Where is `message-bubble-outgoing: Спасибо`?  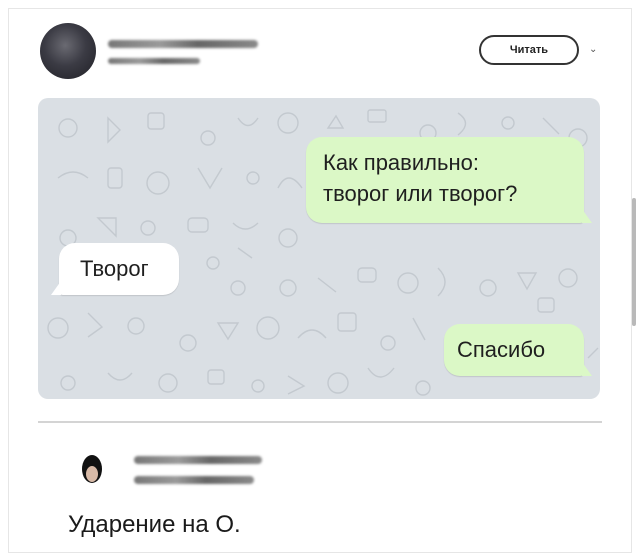 message-bubble-outgoing: Спасибо is located at coordinates (514, 350).